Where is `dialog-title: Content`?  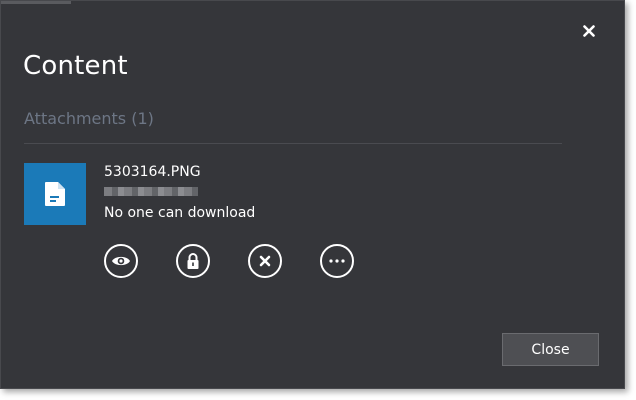 dialog-title: Content is located at coordinates (75, 66).